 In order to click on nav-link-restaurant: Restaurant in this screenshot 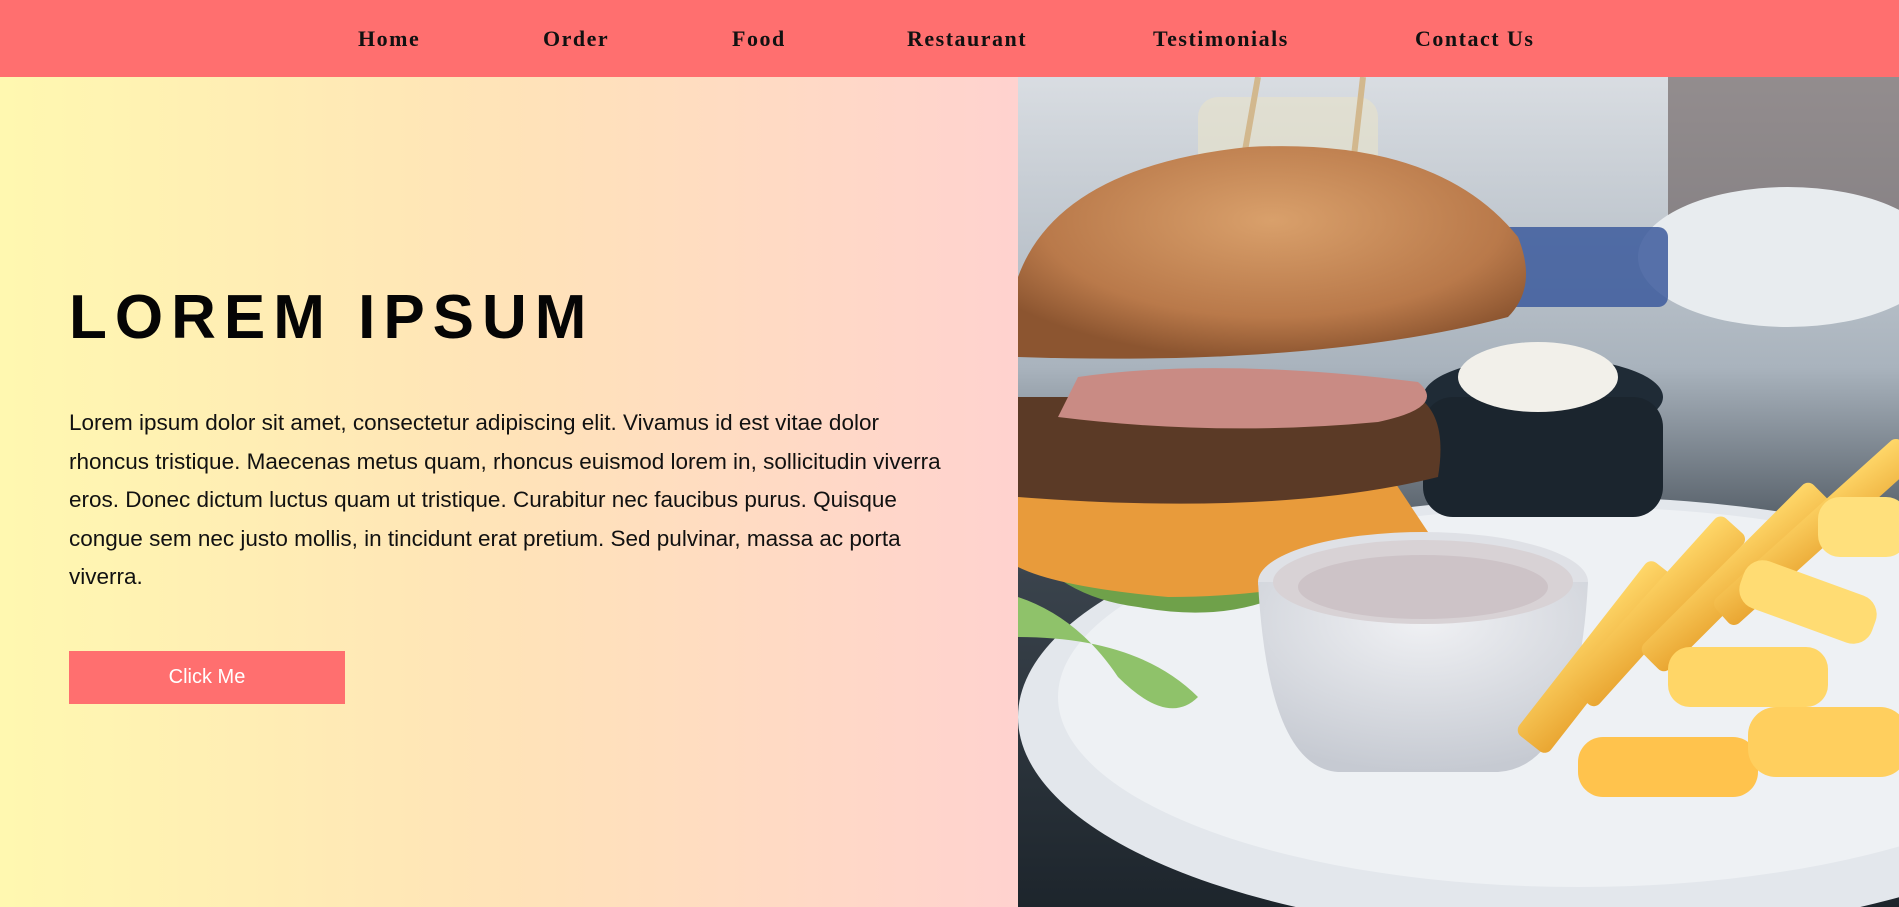, I will do `click(967, 38)`.